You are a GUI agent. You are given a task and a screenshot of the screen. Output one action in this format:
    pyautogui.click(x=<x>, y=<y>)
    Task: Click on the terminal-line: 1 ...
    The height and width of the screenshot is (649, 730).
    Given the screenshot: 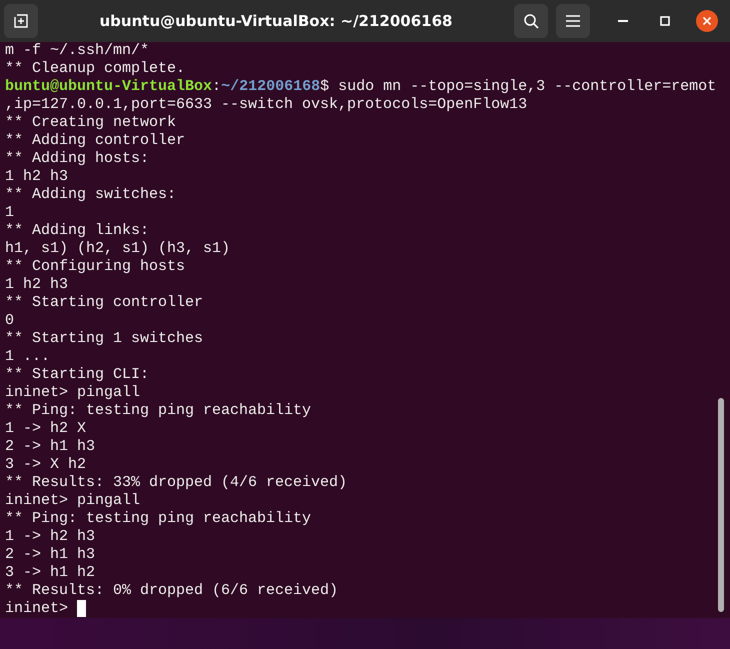 What is the action you would take?
    pyautogui.click(x=27, y=356)
    